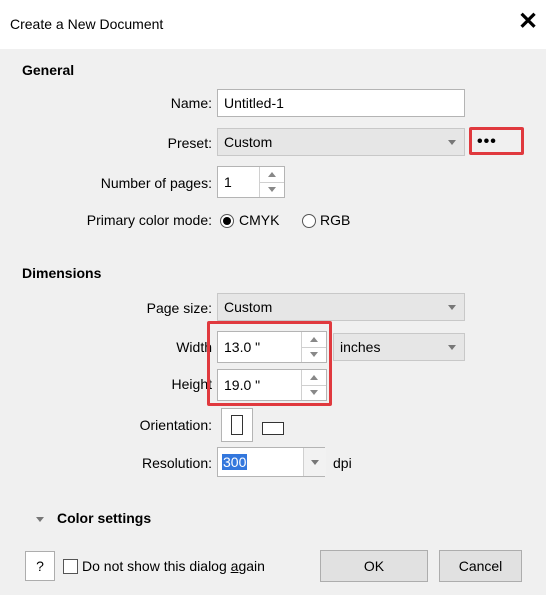 The width and height of the screenshot is (546, 595). I want to click on rgb-radio, so click(309, 221).